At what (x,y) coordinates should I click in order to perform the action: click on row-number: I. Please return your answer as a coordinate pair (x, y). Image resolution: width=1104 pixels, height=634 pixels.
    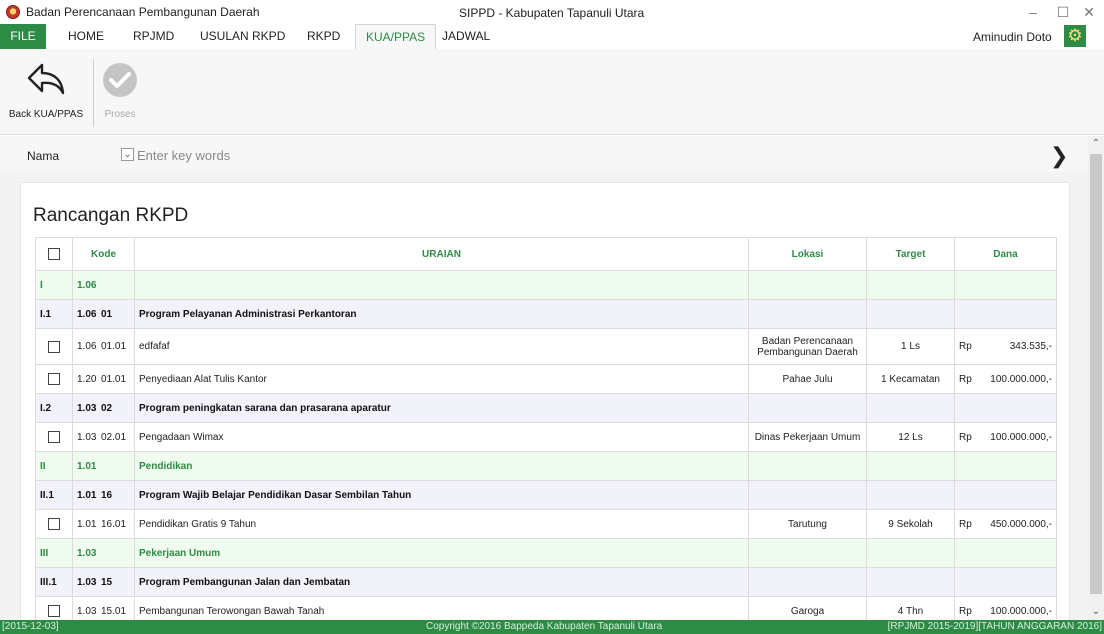
    Looking at the image, I should click on (54, 285).